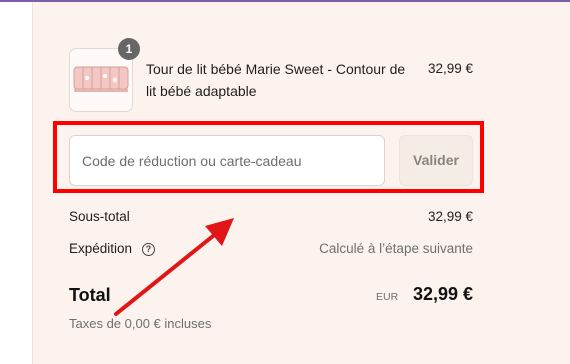 Image resolution: width=570 pixels, height=364 pixels. What do you see at coordinates (148, 249) in the screenshot?
I see `question-circle-icon: ?` at bounding box center [148, 249].